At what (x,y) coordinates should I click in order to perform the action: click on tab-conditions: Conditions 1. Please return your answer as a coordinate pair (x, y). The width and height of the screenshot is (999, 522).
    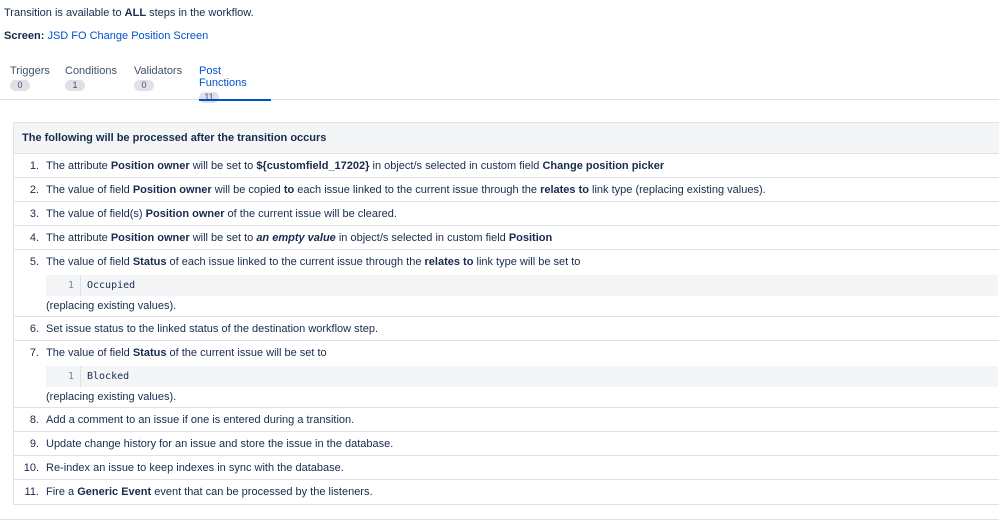
    Looking at the image, I should click on (91, 81).